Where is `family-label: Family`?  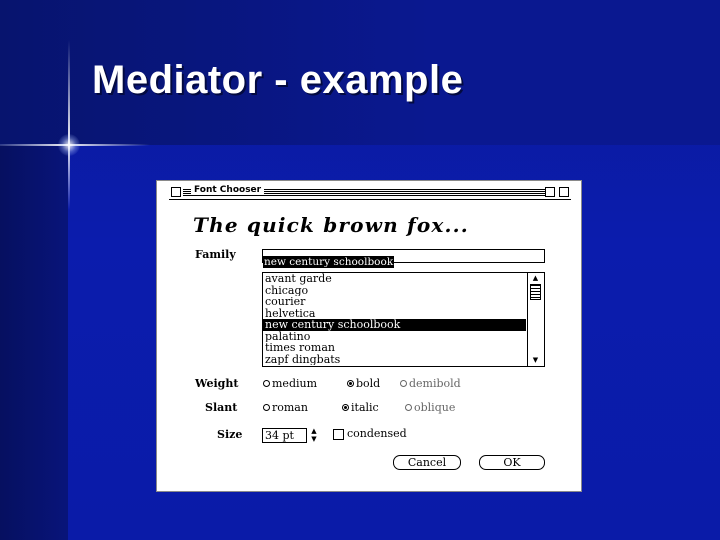
family-label: Family is located at coordinates (215, 254).